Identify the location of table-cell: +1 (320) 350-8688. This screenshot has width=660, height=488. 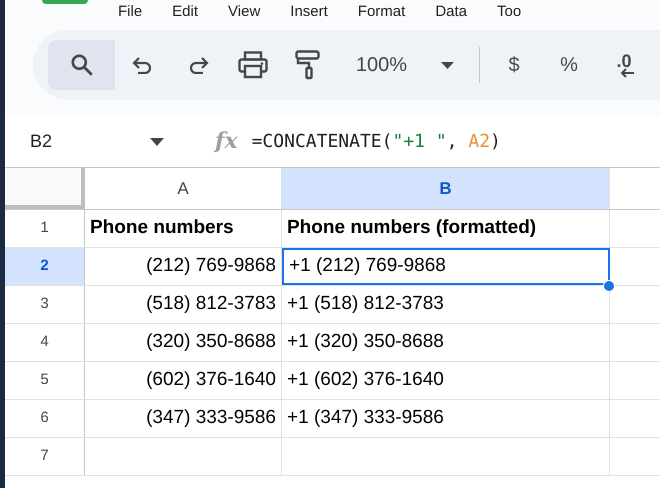
(446, 342).